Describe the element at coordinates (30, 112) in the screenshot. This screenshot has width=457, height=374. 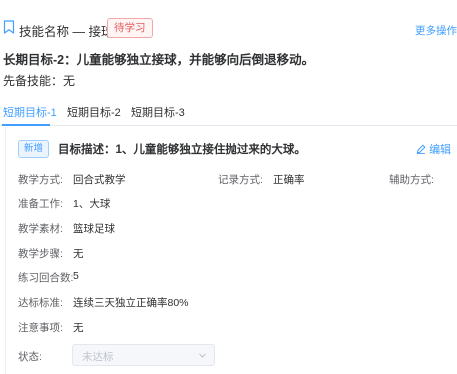
I see `tab-short-term-goal-1: 短期目标-1` at that location.